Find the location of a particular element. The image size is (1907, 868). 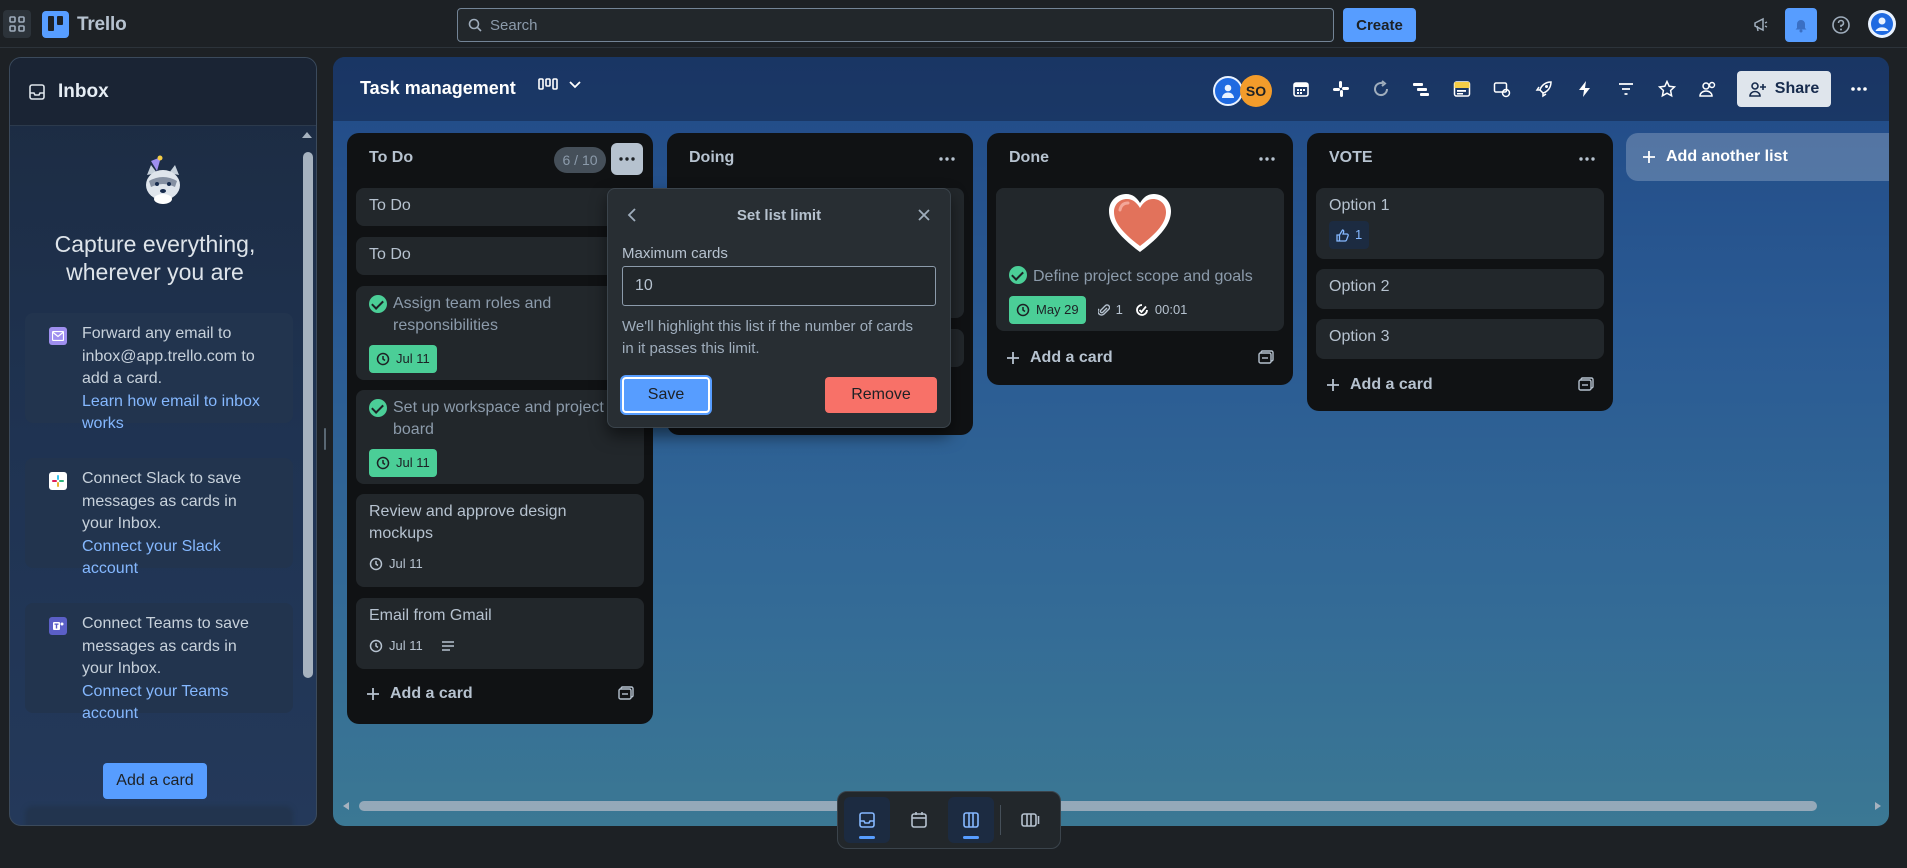

create-button: Create is located at coordinates (1379, 25).